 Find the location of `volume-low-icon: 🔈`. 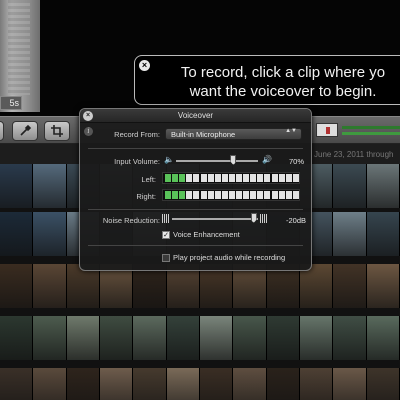

volume-low-icon: 🔈 is located at coordinates (169, 159).